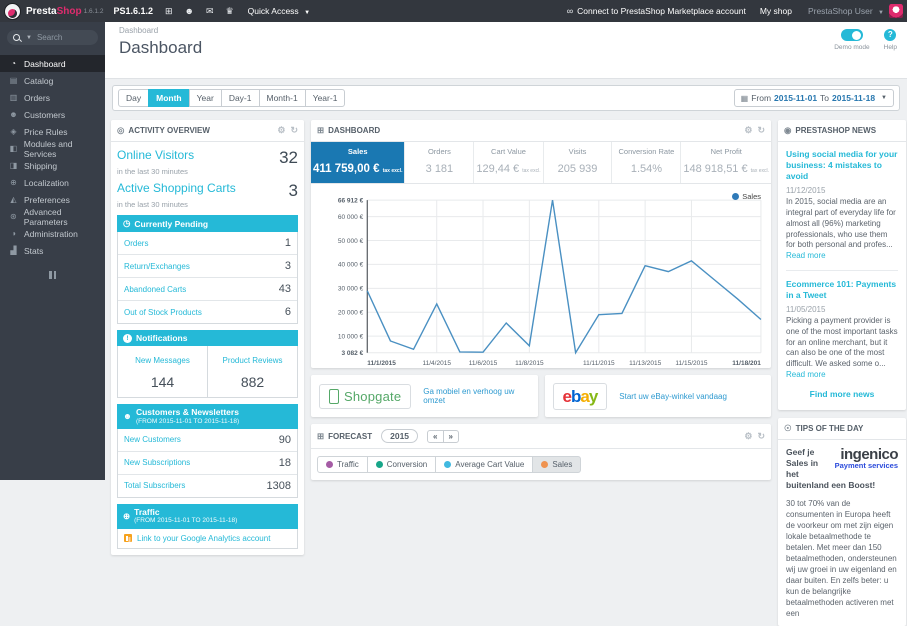 This screenshot has width=907, height=626. Describe the element at coordinates (342, 464) in the screenshot. I see `forecast-traffic-button: Traffic` at that location.